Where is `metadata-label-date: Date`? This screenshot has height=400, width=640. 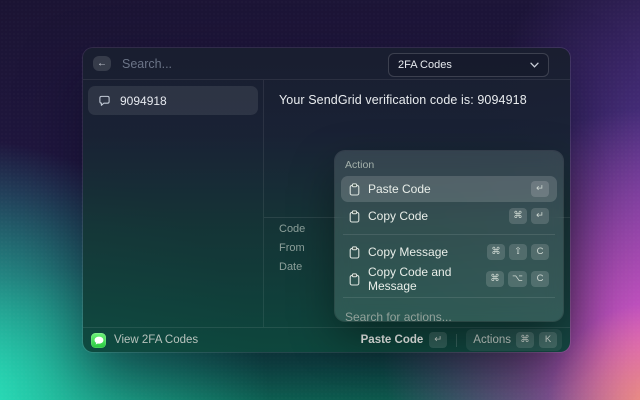 metadata-label-date: Date is located at coordinates (291, 267).